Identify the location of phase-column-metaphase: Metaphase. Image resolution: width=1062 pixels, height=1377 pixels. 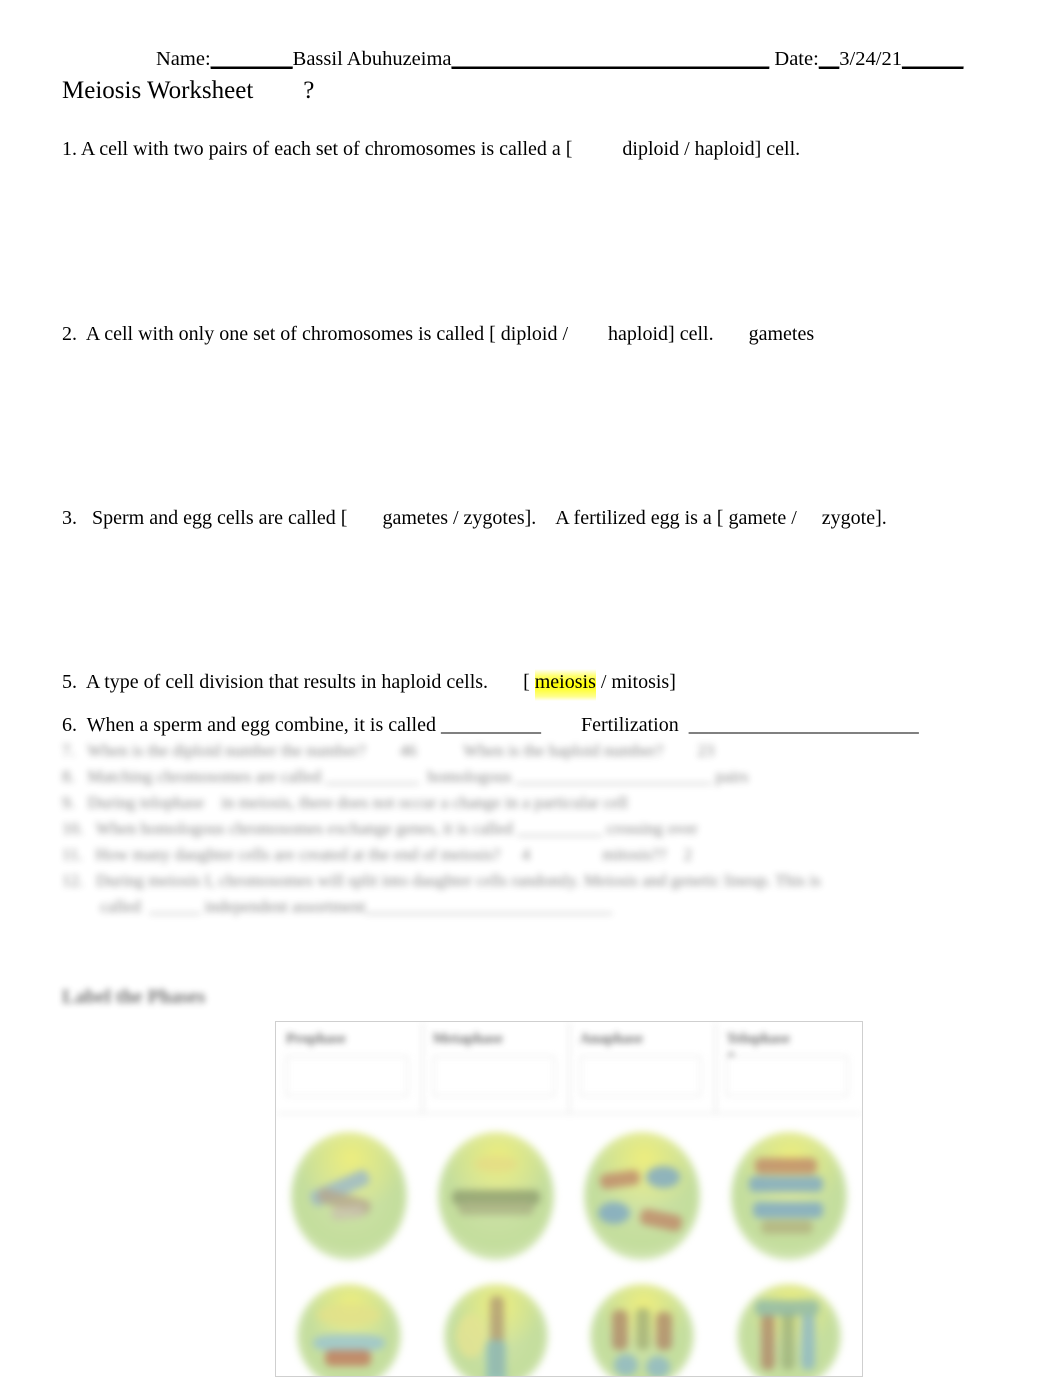
(496, 1067).